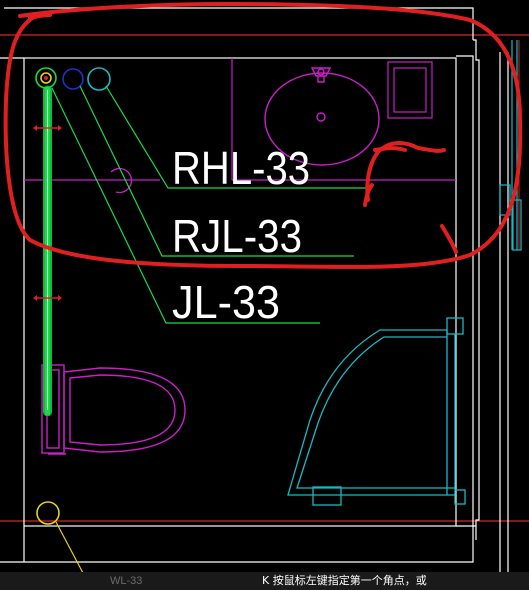  What do you see at coordinates (241, 168) in the screenshot?
I see `label-rhl: RHL-33` at bounding box center [241, 168].